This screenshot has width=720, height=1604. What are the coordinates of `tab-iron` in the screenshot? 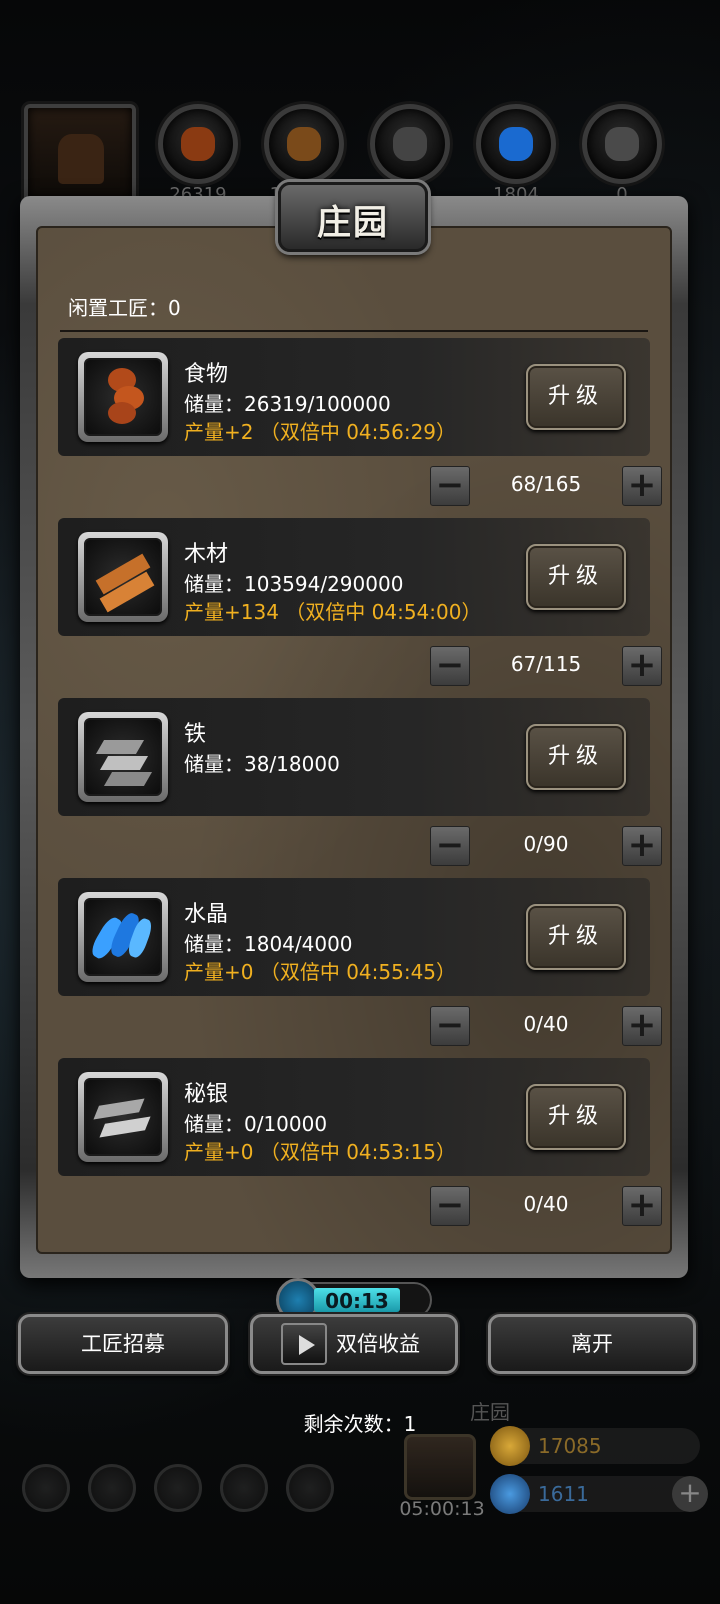 It's located at (410, 144).